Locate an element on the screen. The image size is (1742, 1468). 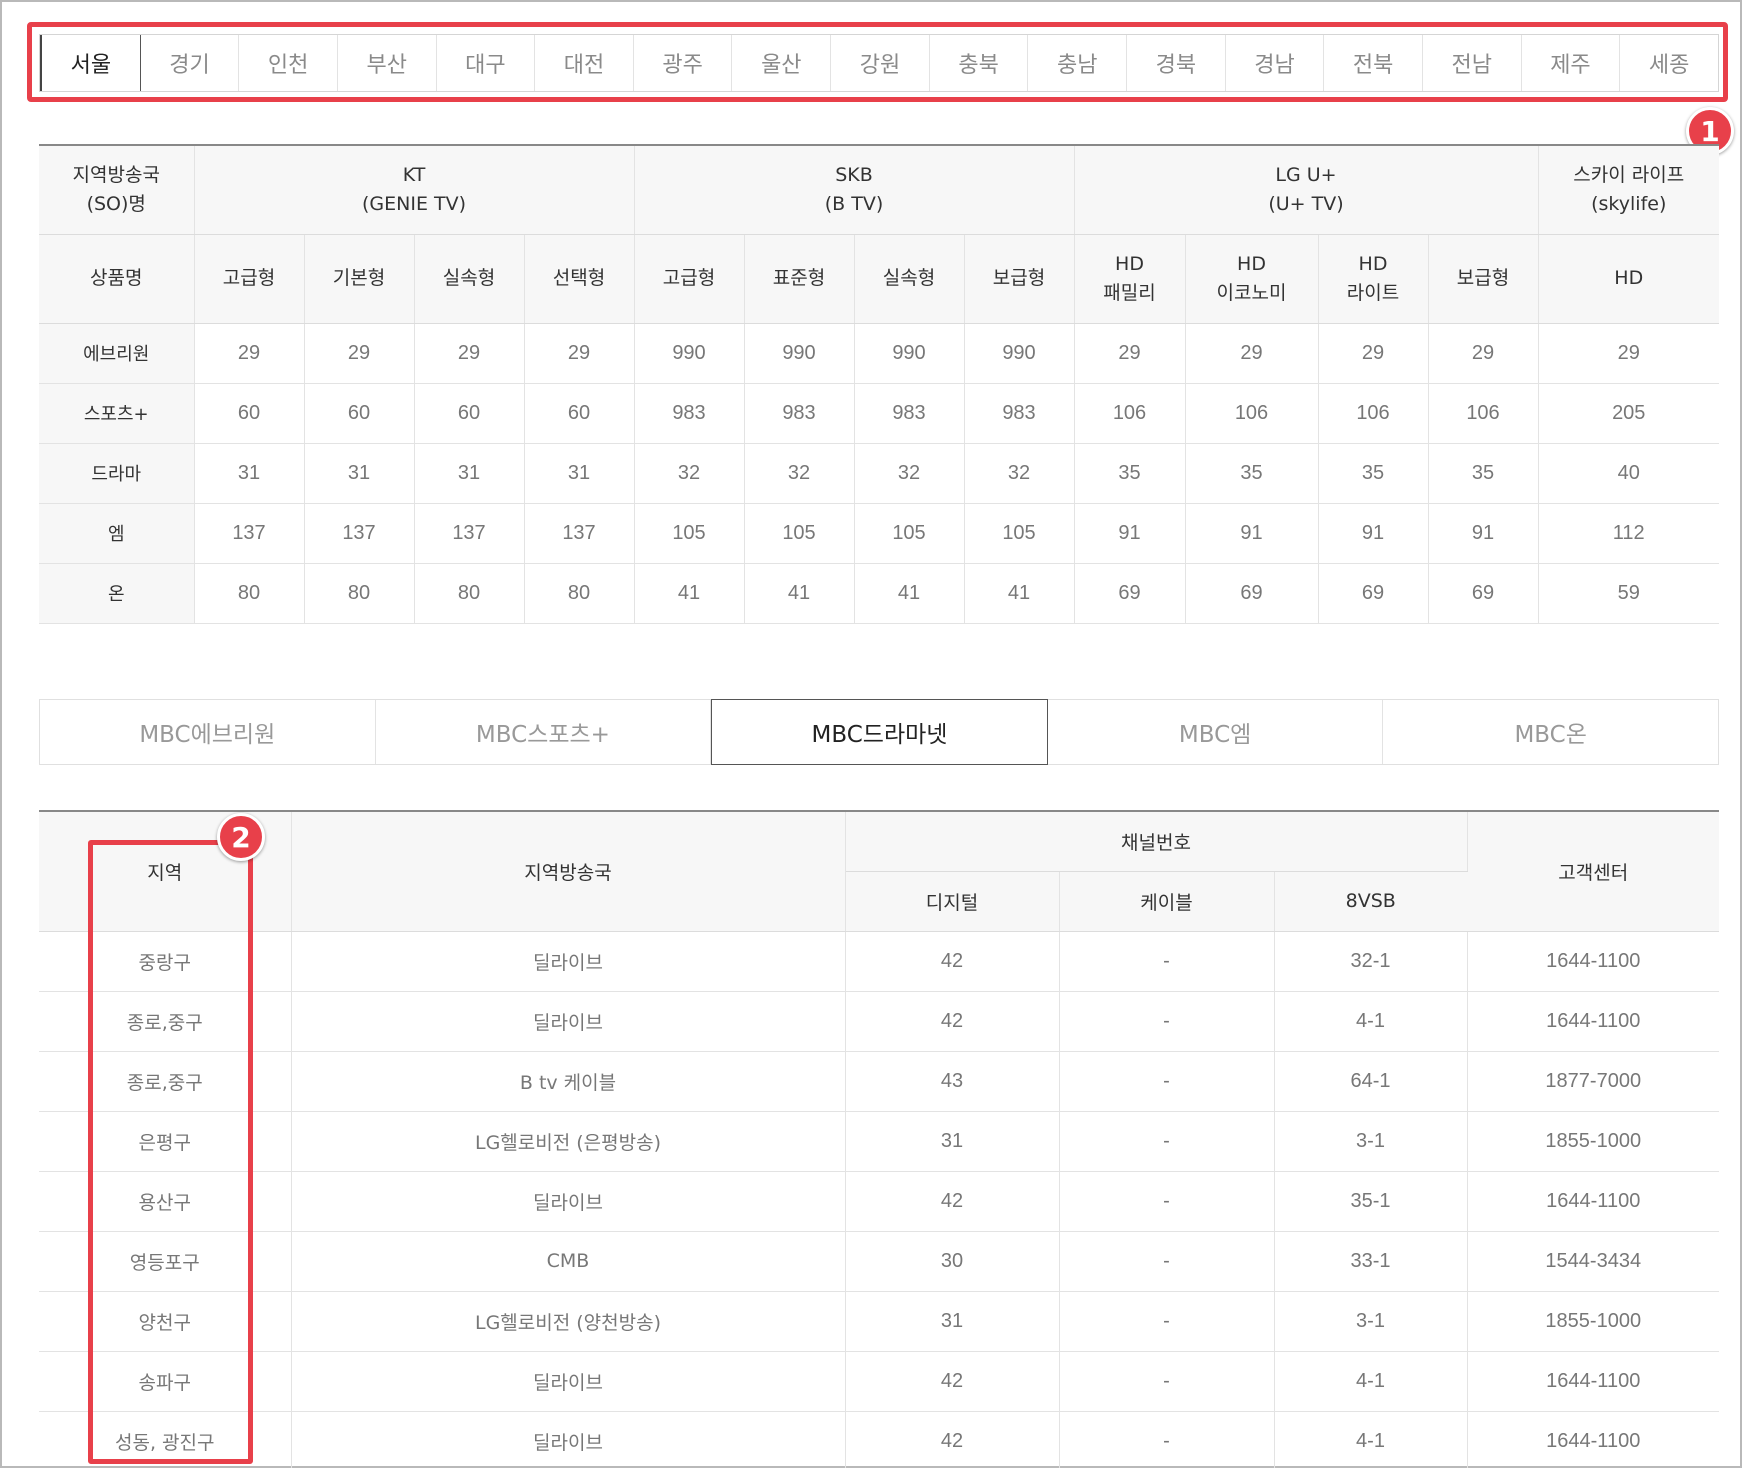
channel-tab: MBC에브리원 is located at coordinates (208, 732).